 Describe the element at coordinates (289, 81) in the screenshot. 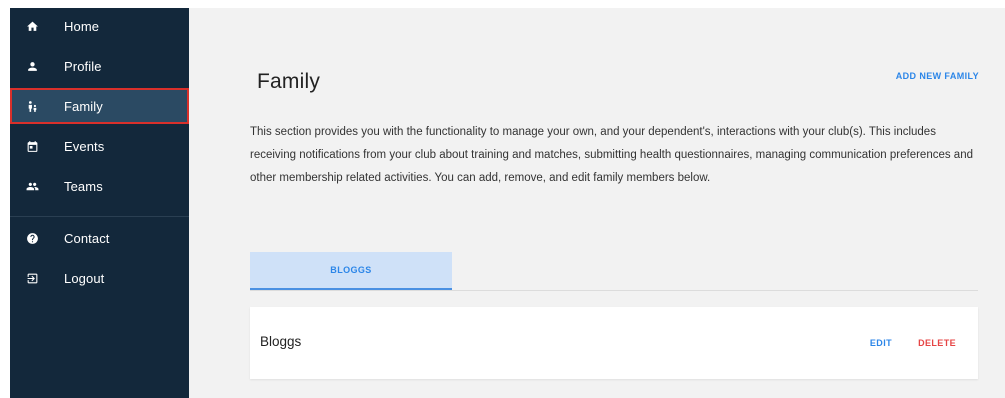

I see `page-title: Family` at that location.